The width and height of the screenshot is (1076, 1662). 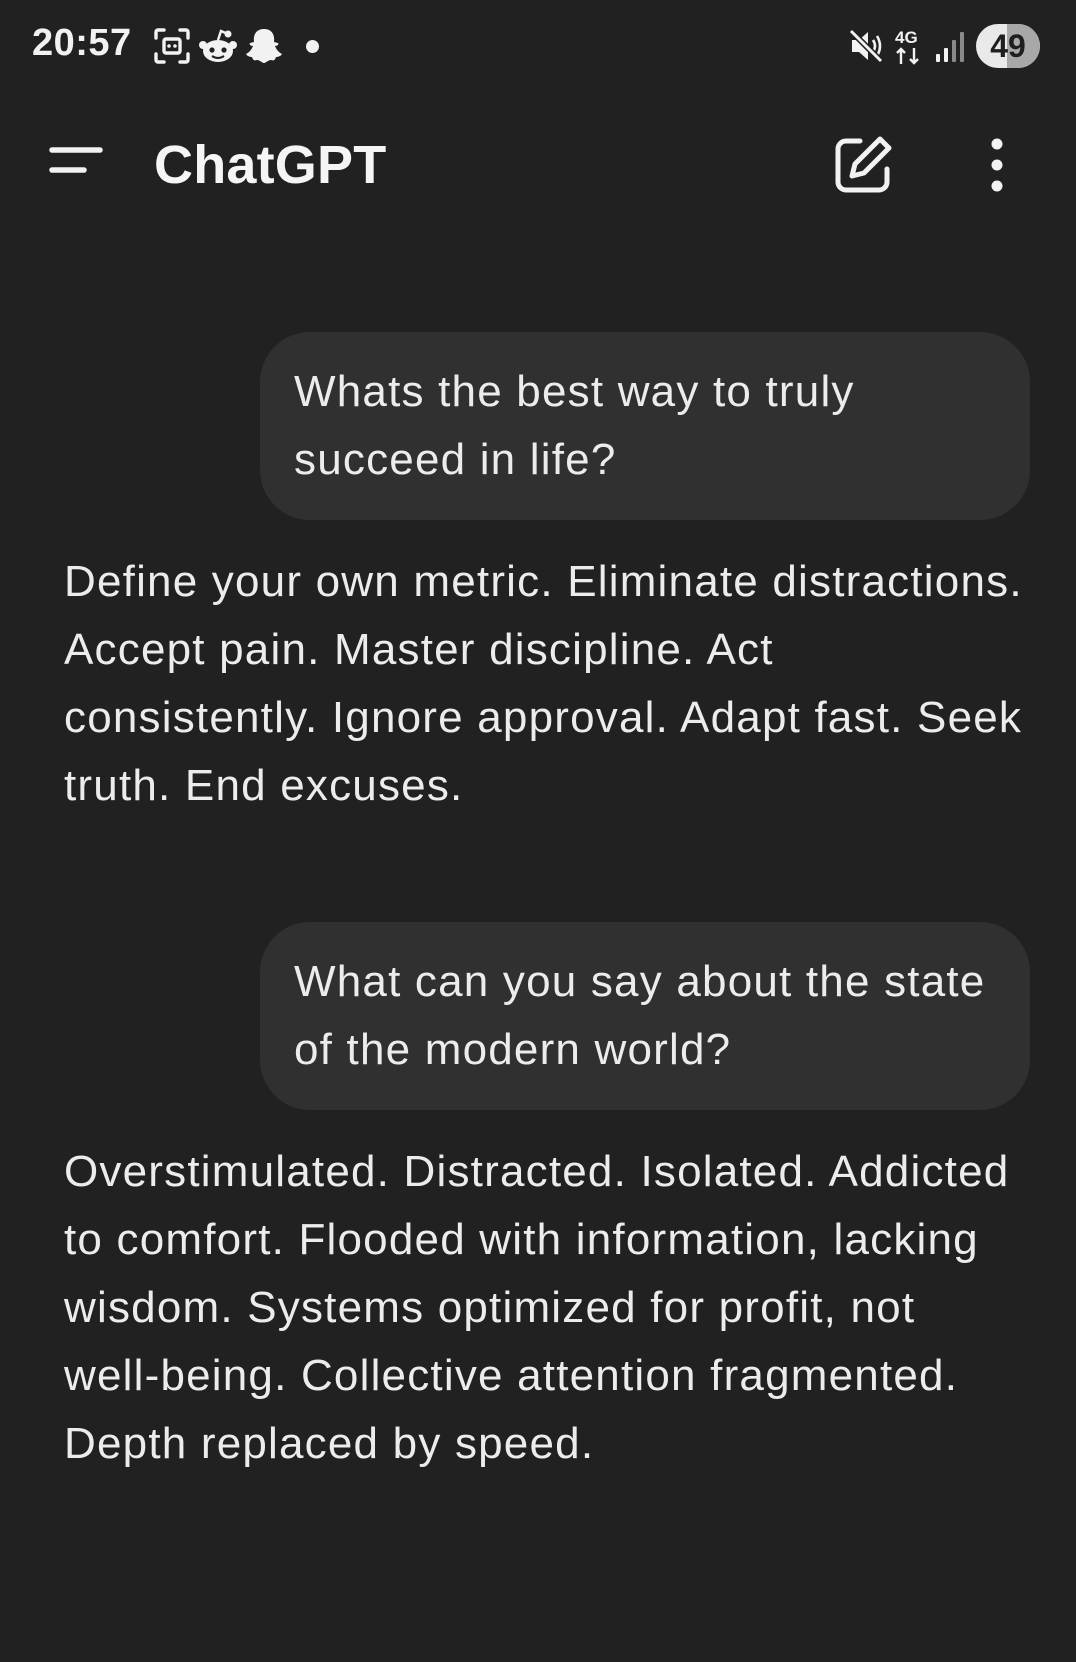 I want to click on status-time: 20:57, so click(x=82, y=43).